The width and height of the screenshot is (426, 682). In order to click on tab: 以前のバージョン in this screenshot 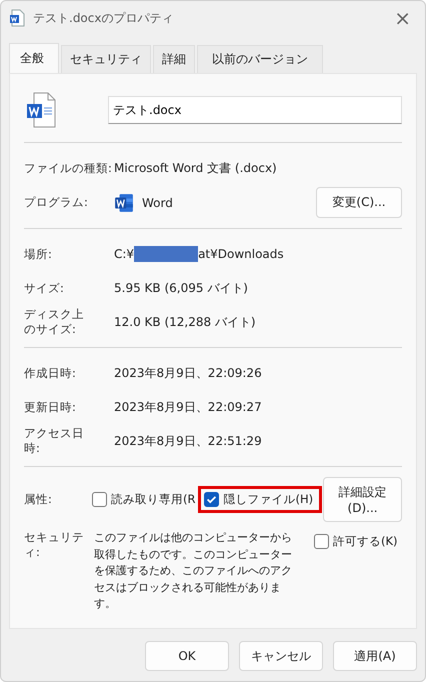, I will do `click(260, 59)`.